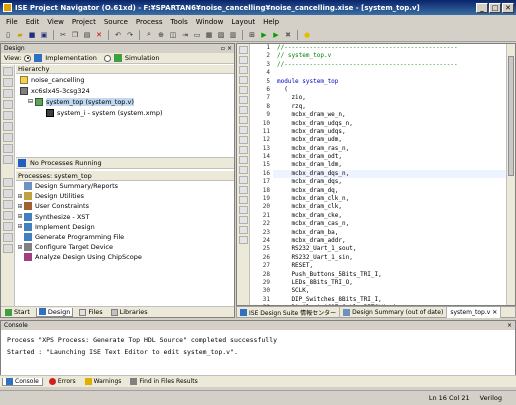  I want to click on menu-view: View, so click(55, 22).